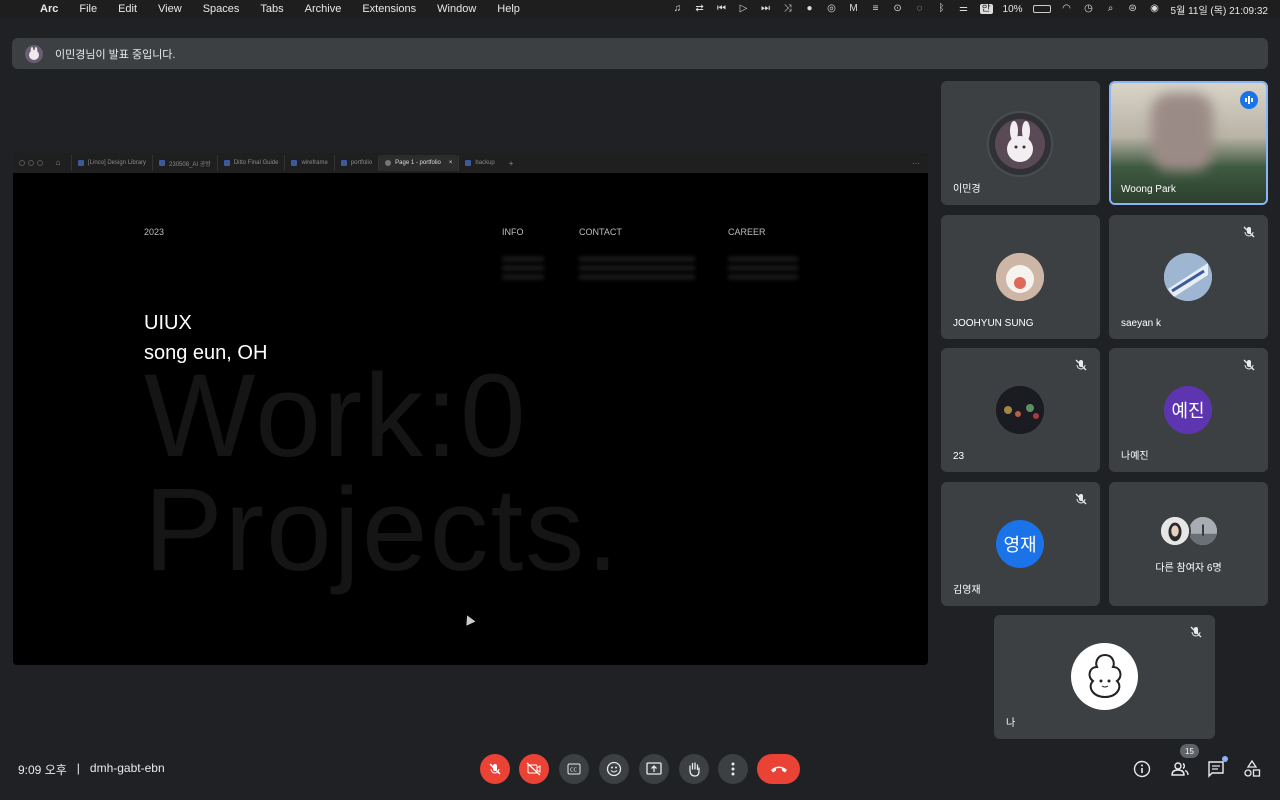  I want to click on other-participants-tile: 다른 참여자 6명, so click(1188, 544).